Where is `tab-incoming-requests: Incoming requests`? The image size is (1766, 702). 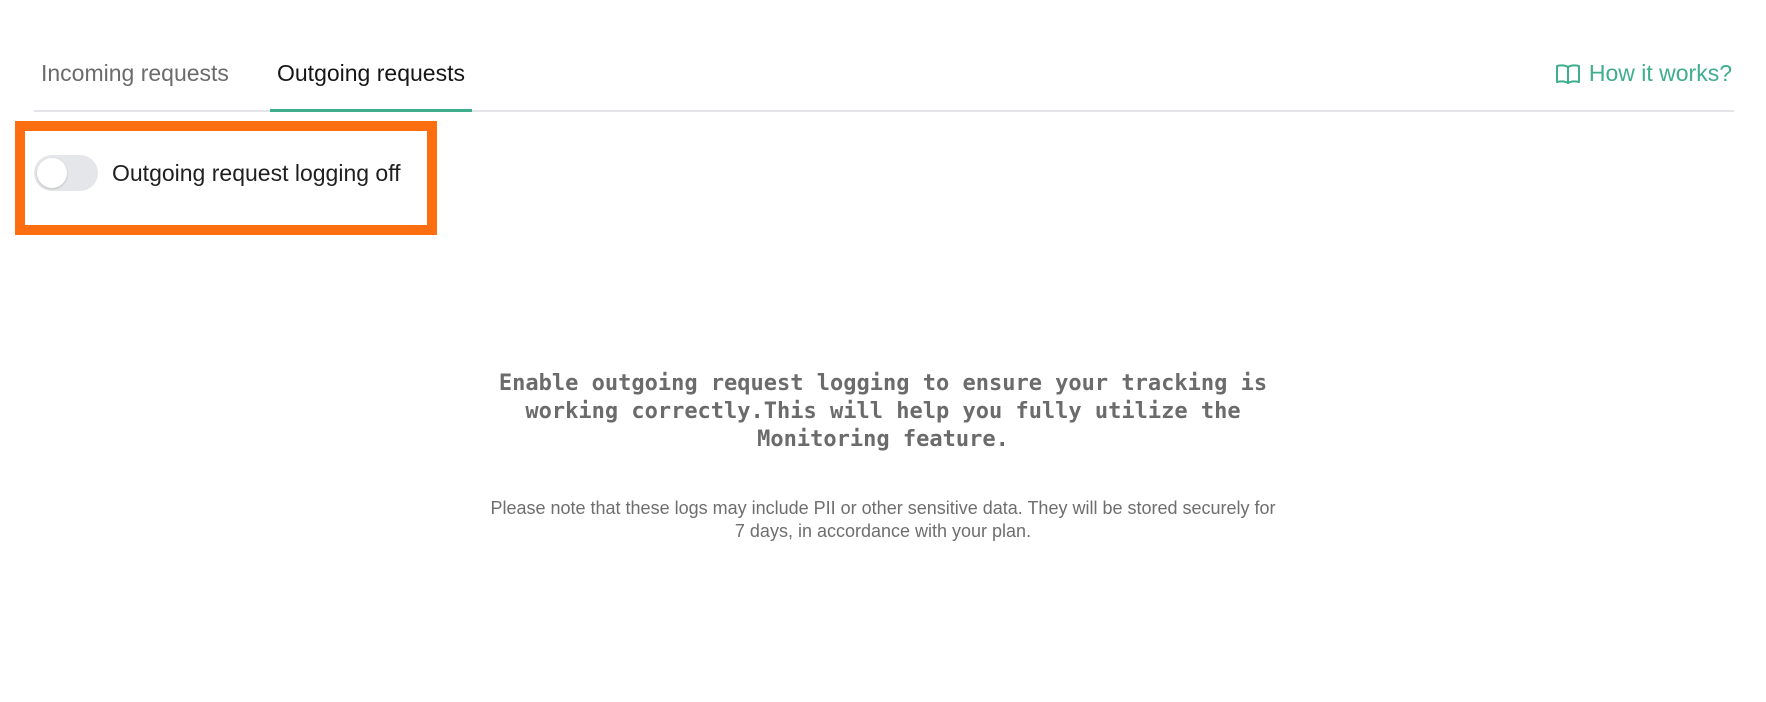 tab-incoming-requests: Incoming requests is located at coordinates (135, 75).